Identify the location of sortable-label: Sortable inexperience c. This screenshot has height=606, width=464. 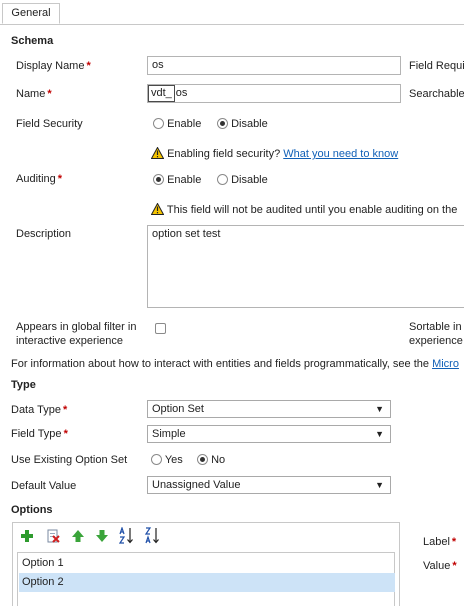
(436, 334).